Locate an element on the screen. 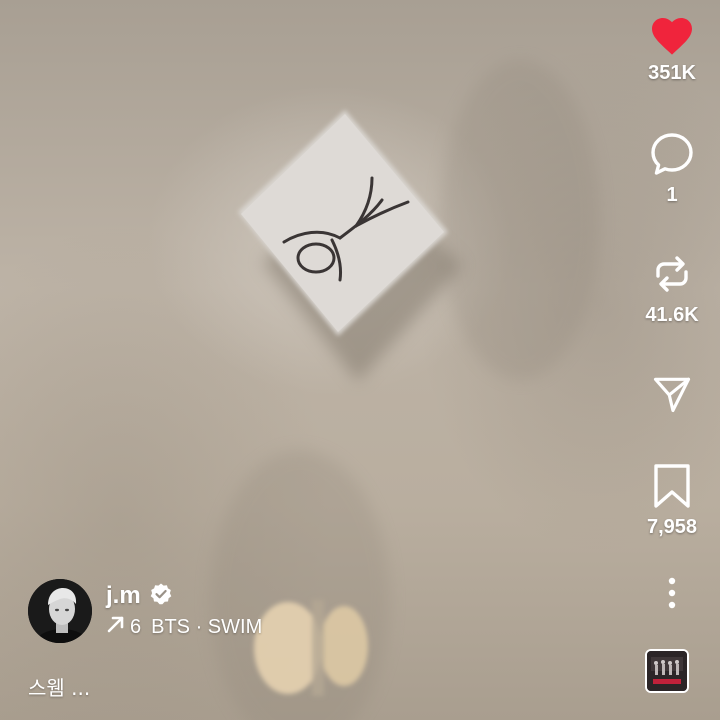 This screenshot has height=720, width=720. bookmark-icon is located at coordinates (672, 486).